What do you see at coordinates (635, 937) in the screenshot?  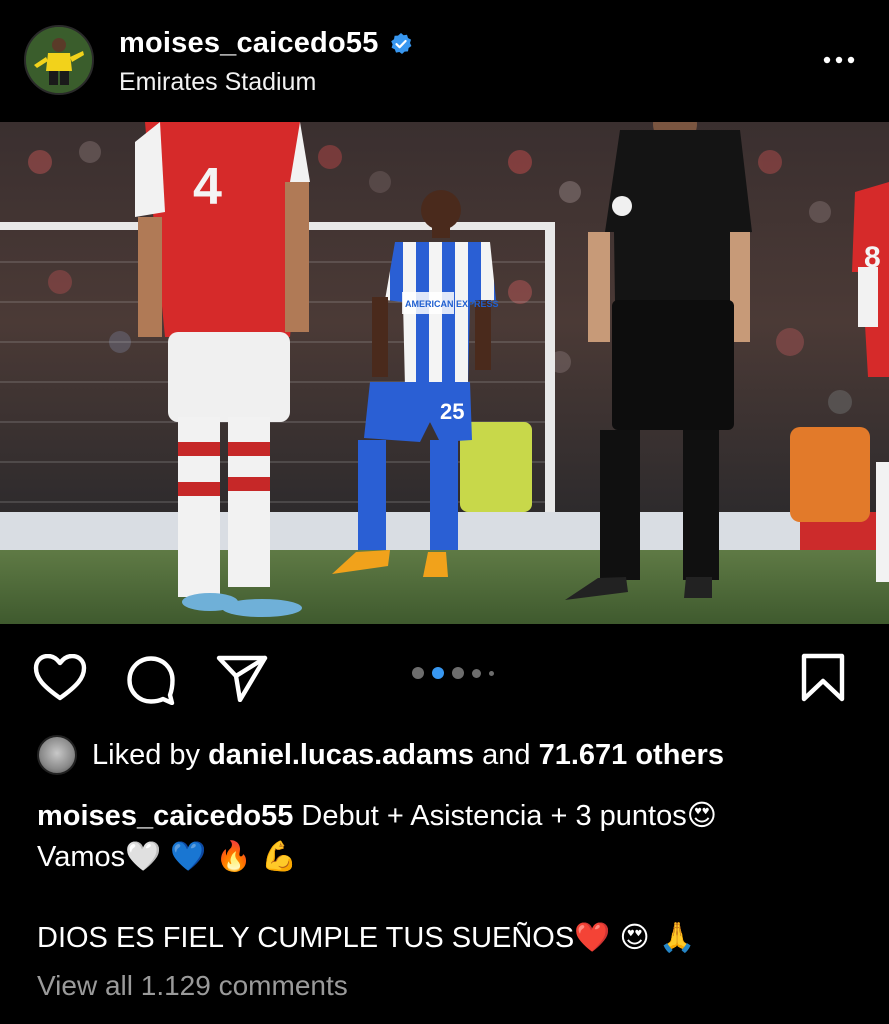 I see `caption-emojis: ❤️ 😍 🙏` at bounding box center [635, 937].